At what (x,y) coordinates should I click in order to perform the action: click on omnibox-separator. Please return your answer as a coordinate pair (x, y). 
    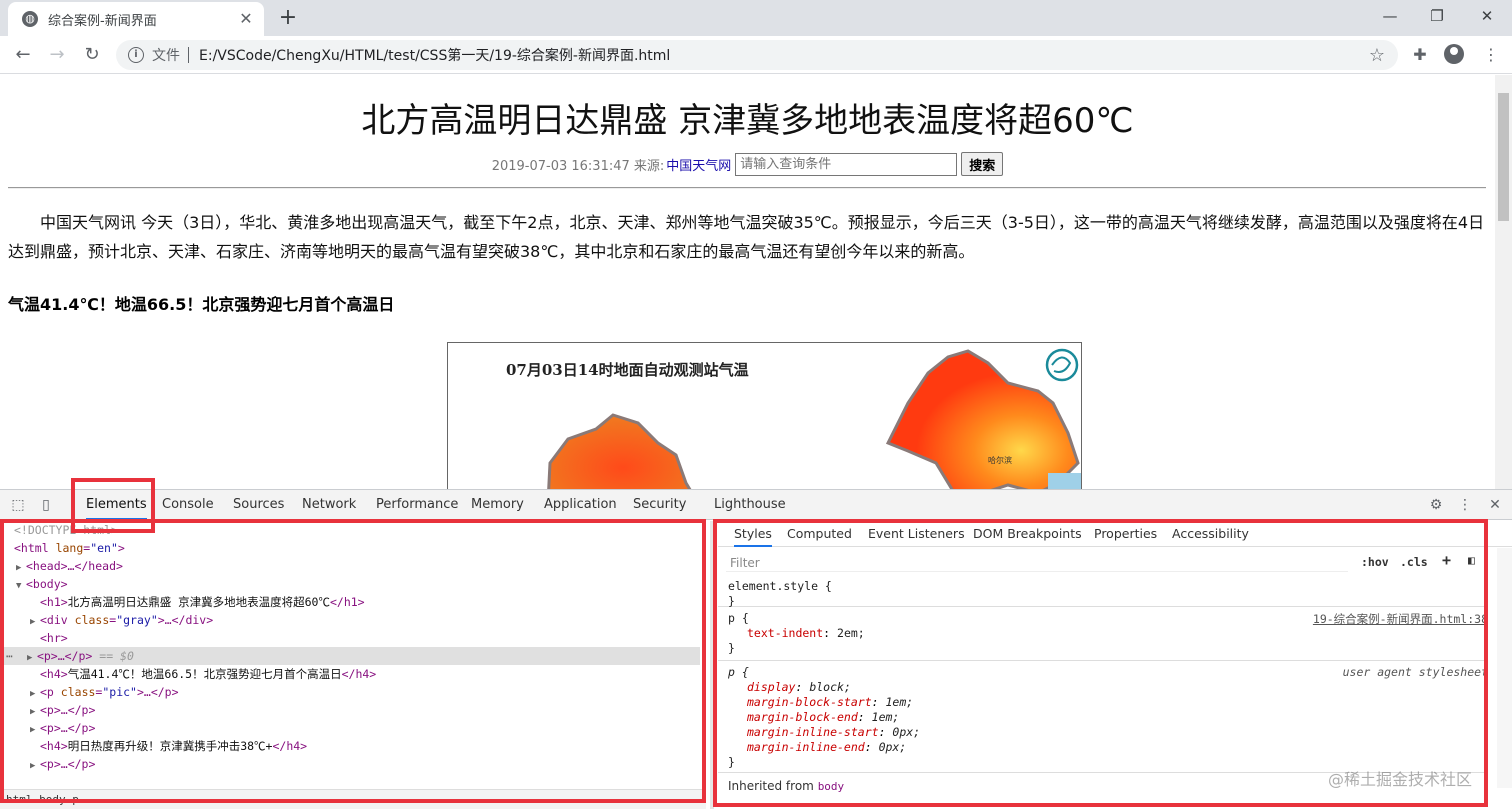
    Looking at the image, I should click on (188, 55).